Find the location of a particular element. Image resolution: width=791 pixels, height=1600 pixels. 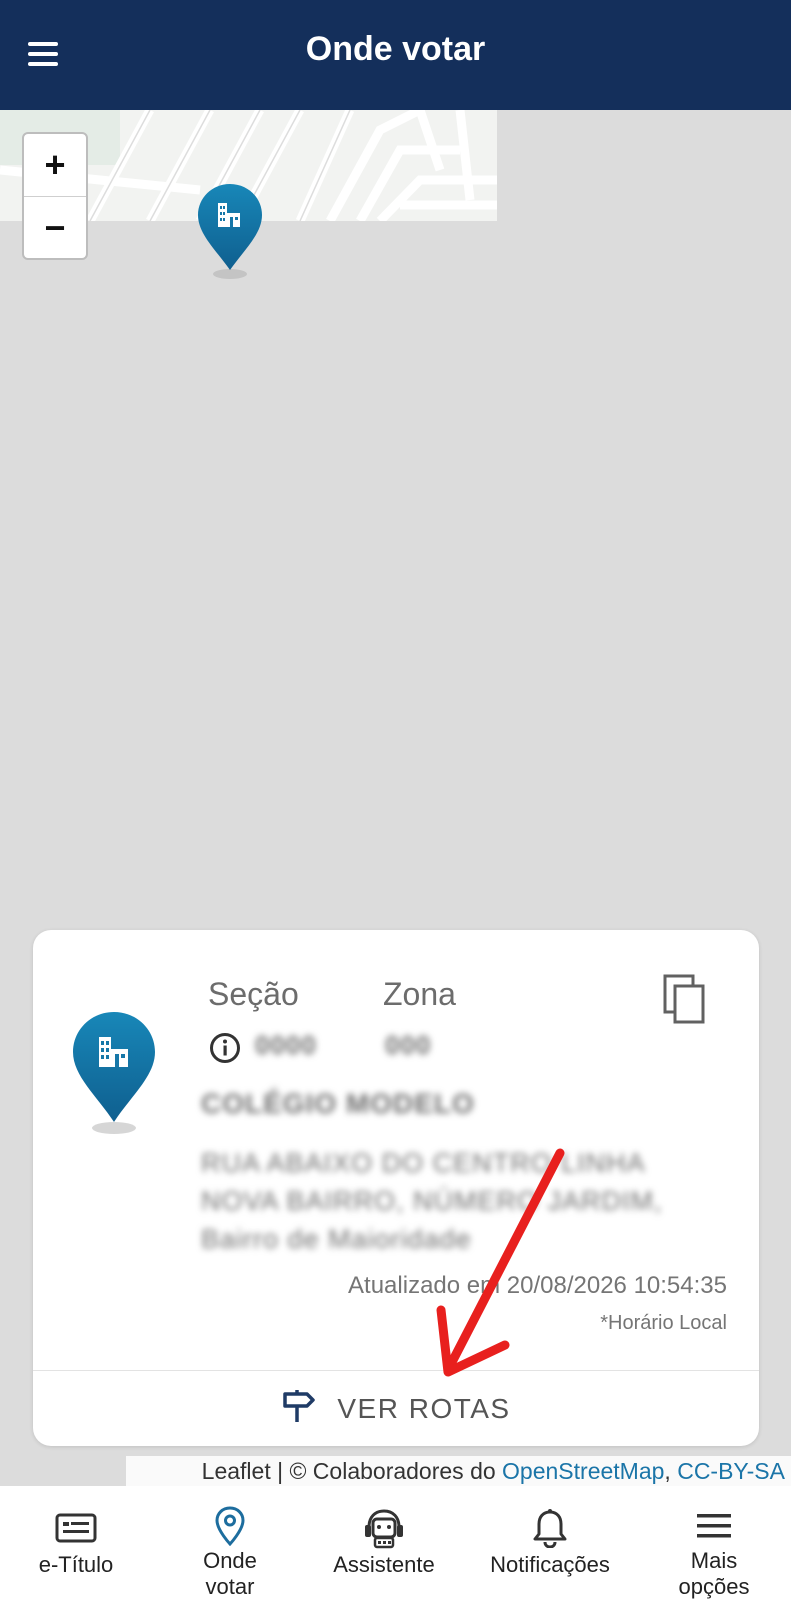

nav-label: Onde votar is located at coordinates (230, 1573).